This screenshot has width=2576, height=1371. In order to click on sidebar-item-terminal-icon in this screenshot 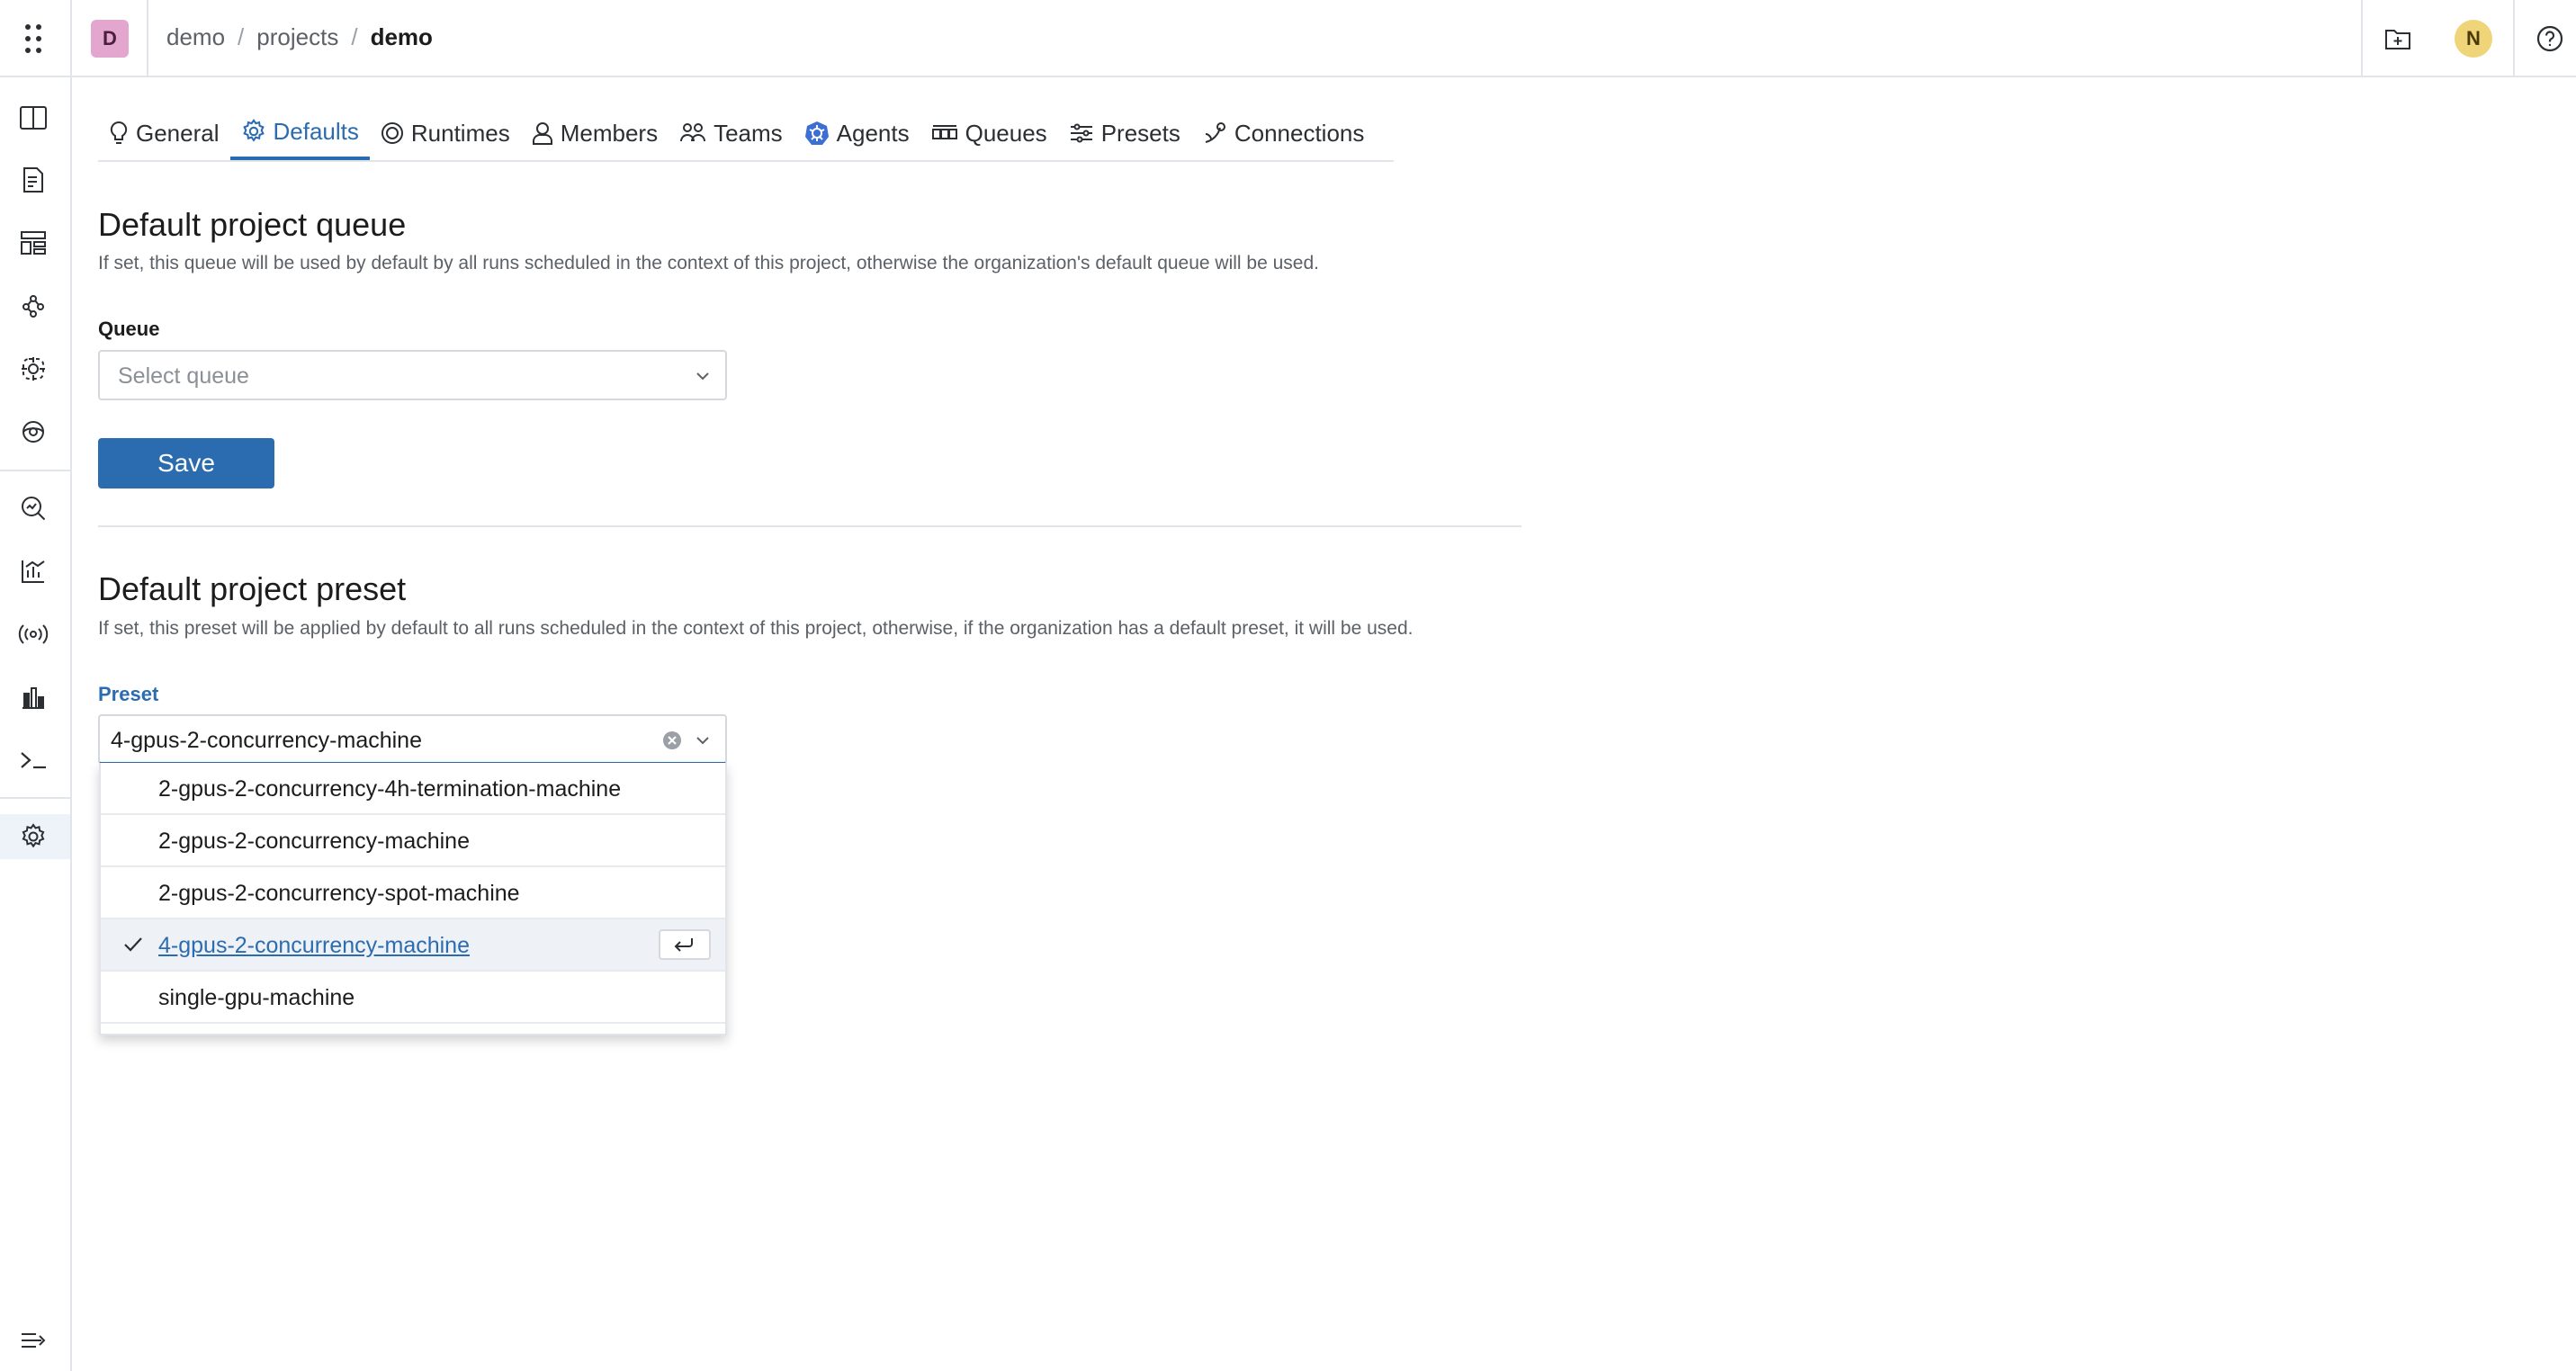, I will do `click(33, 760)`.